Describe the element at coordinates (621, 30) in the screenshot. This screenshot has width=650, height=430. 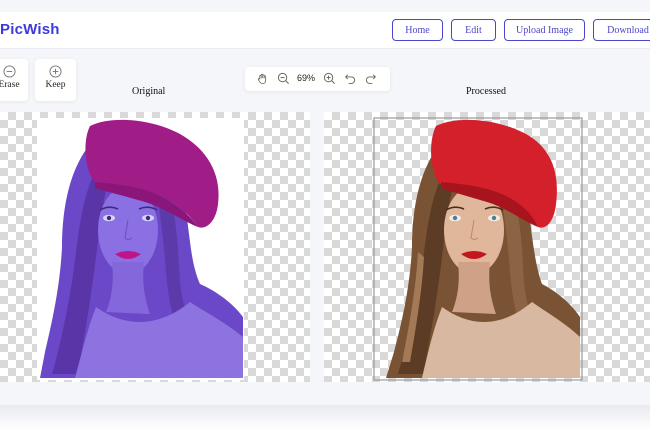
I see `download-button: Download` at that location.